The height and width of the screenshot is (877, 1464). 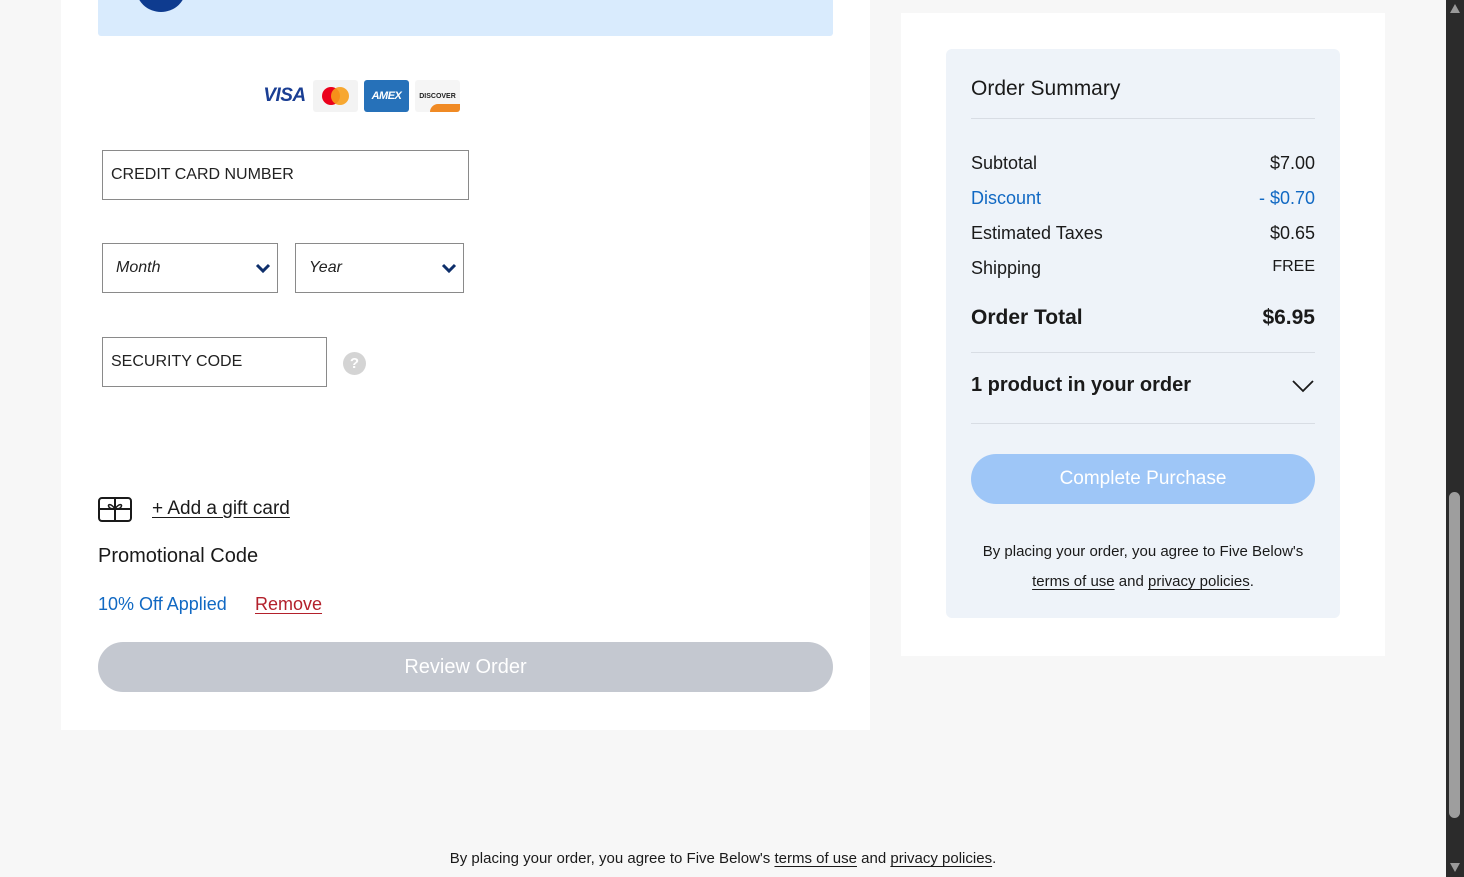 I want to click on credit-card-number-input: CREDIT CARD NUMBER, so click(x=285, y=175).